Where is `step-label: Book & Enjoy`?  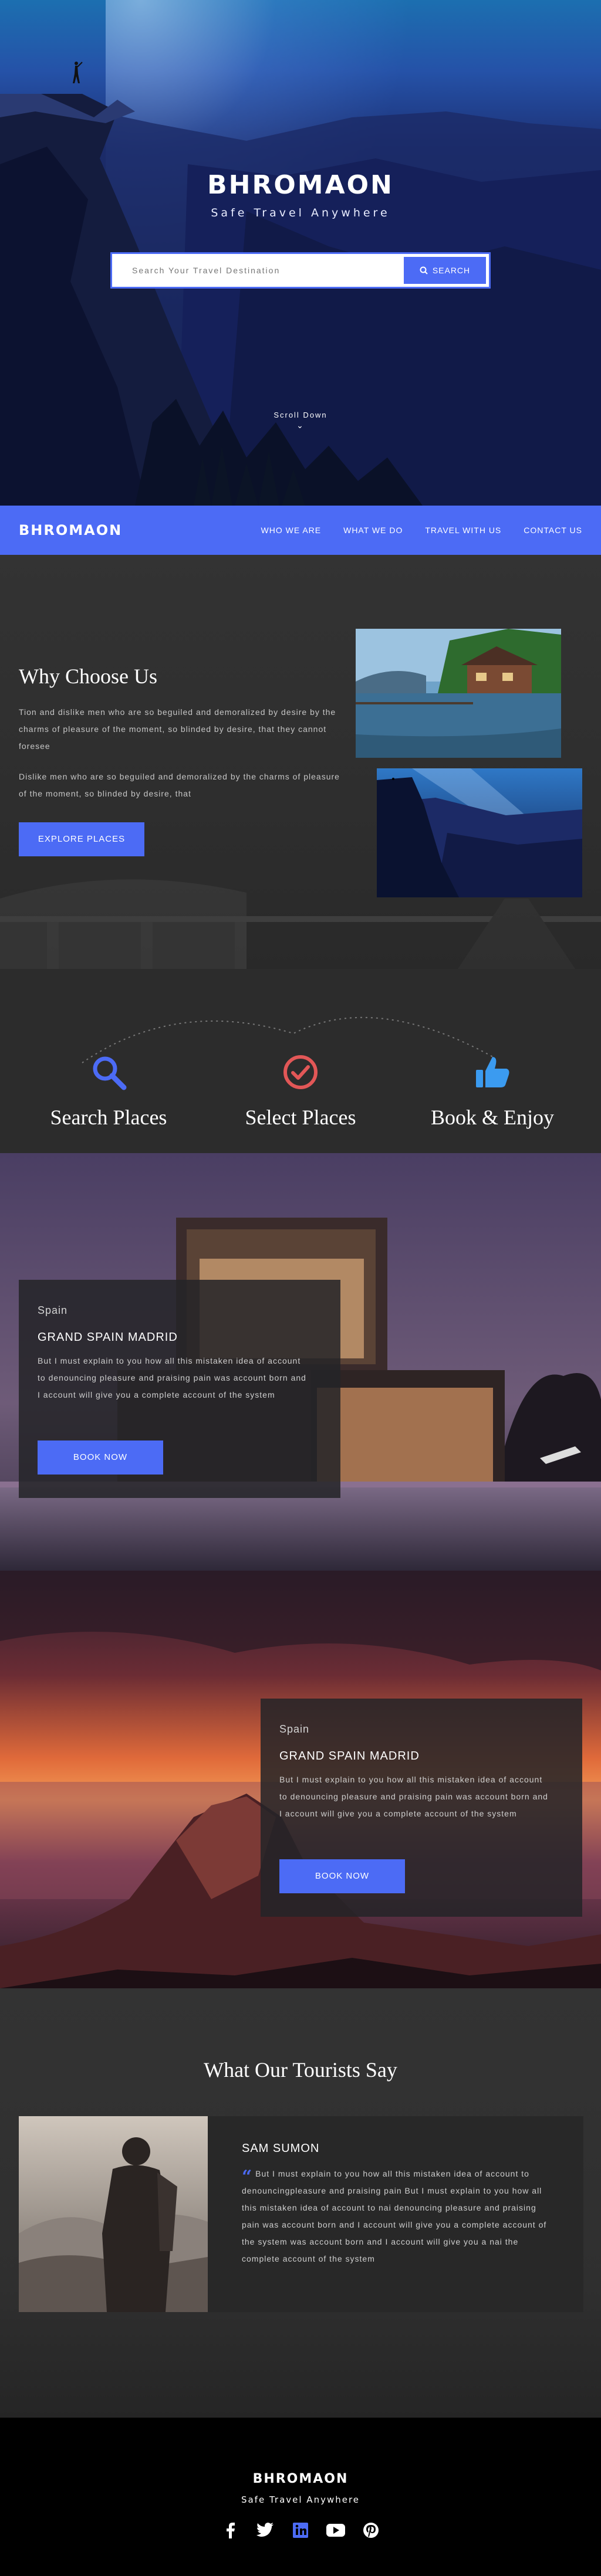
step-label: Book & Enjoy is located at coordinates (492, 1117).